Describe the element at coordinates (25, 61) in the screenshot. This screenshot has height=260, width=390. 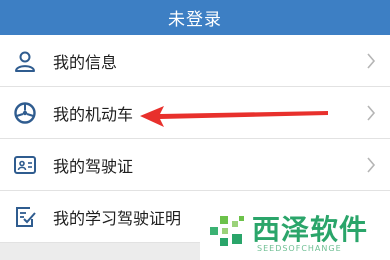
I see `user-icon` at that location.